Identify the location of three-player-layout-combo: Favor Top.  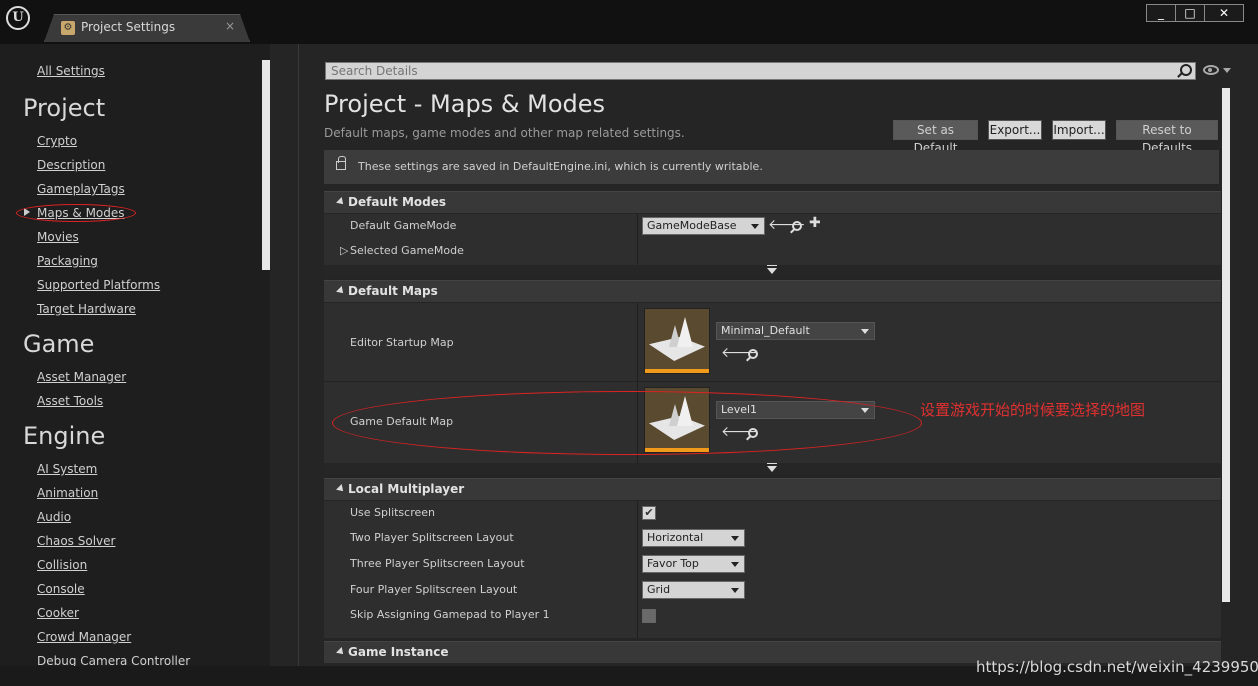
(693, 564).